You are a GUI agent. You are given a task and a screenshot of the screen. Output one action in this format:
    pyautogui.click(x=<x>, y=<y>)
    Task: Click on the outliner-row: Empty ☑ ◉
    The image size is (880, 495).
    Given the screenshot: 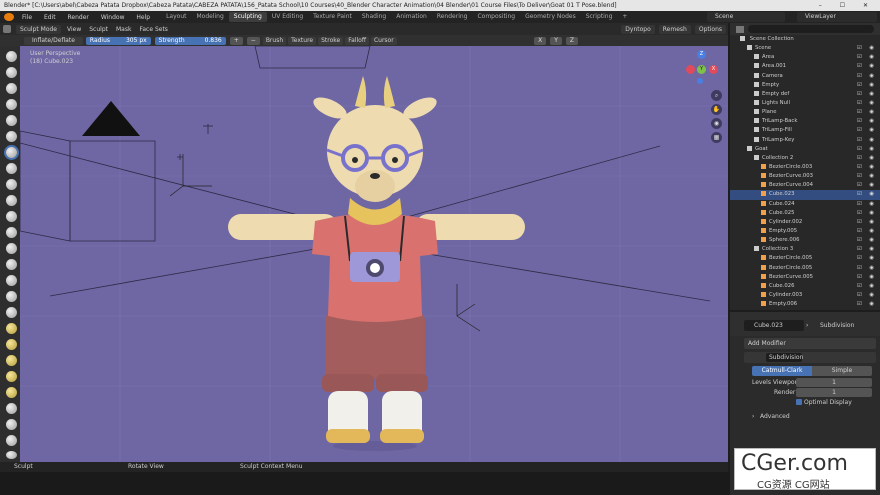 What is the action you would take?
    pyautogui.click(x=805, y=85)
    